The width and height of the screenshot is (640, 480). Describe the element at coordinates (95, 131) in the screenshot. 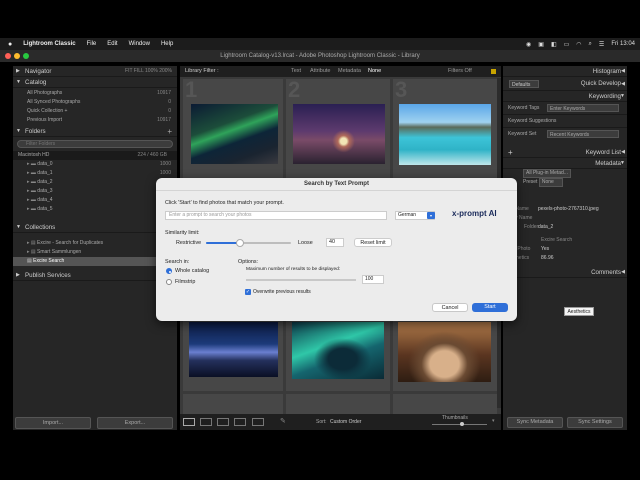

I see `folders-header: ▼ Folders +` at that location.